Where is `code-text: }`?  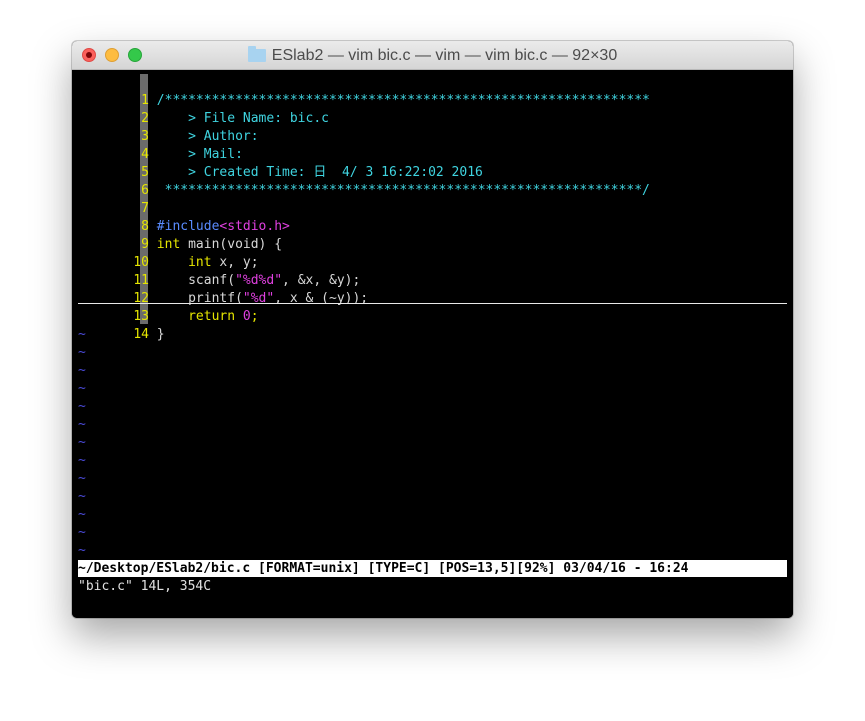 code-text: } is located at coordinates (160, 334).